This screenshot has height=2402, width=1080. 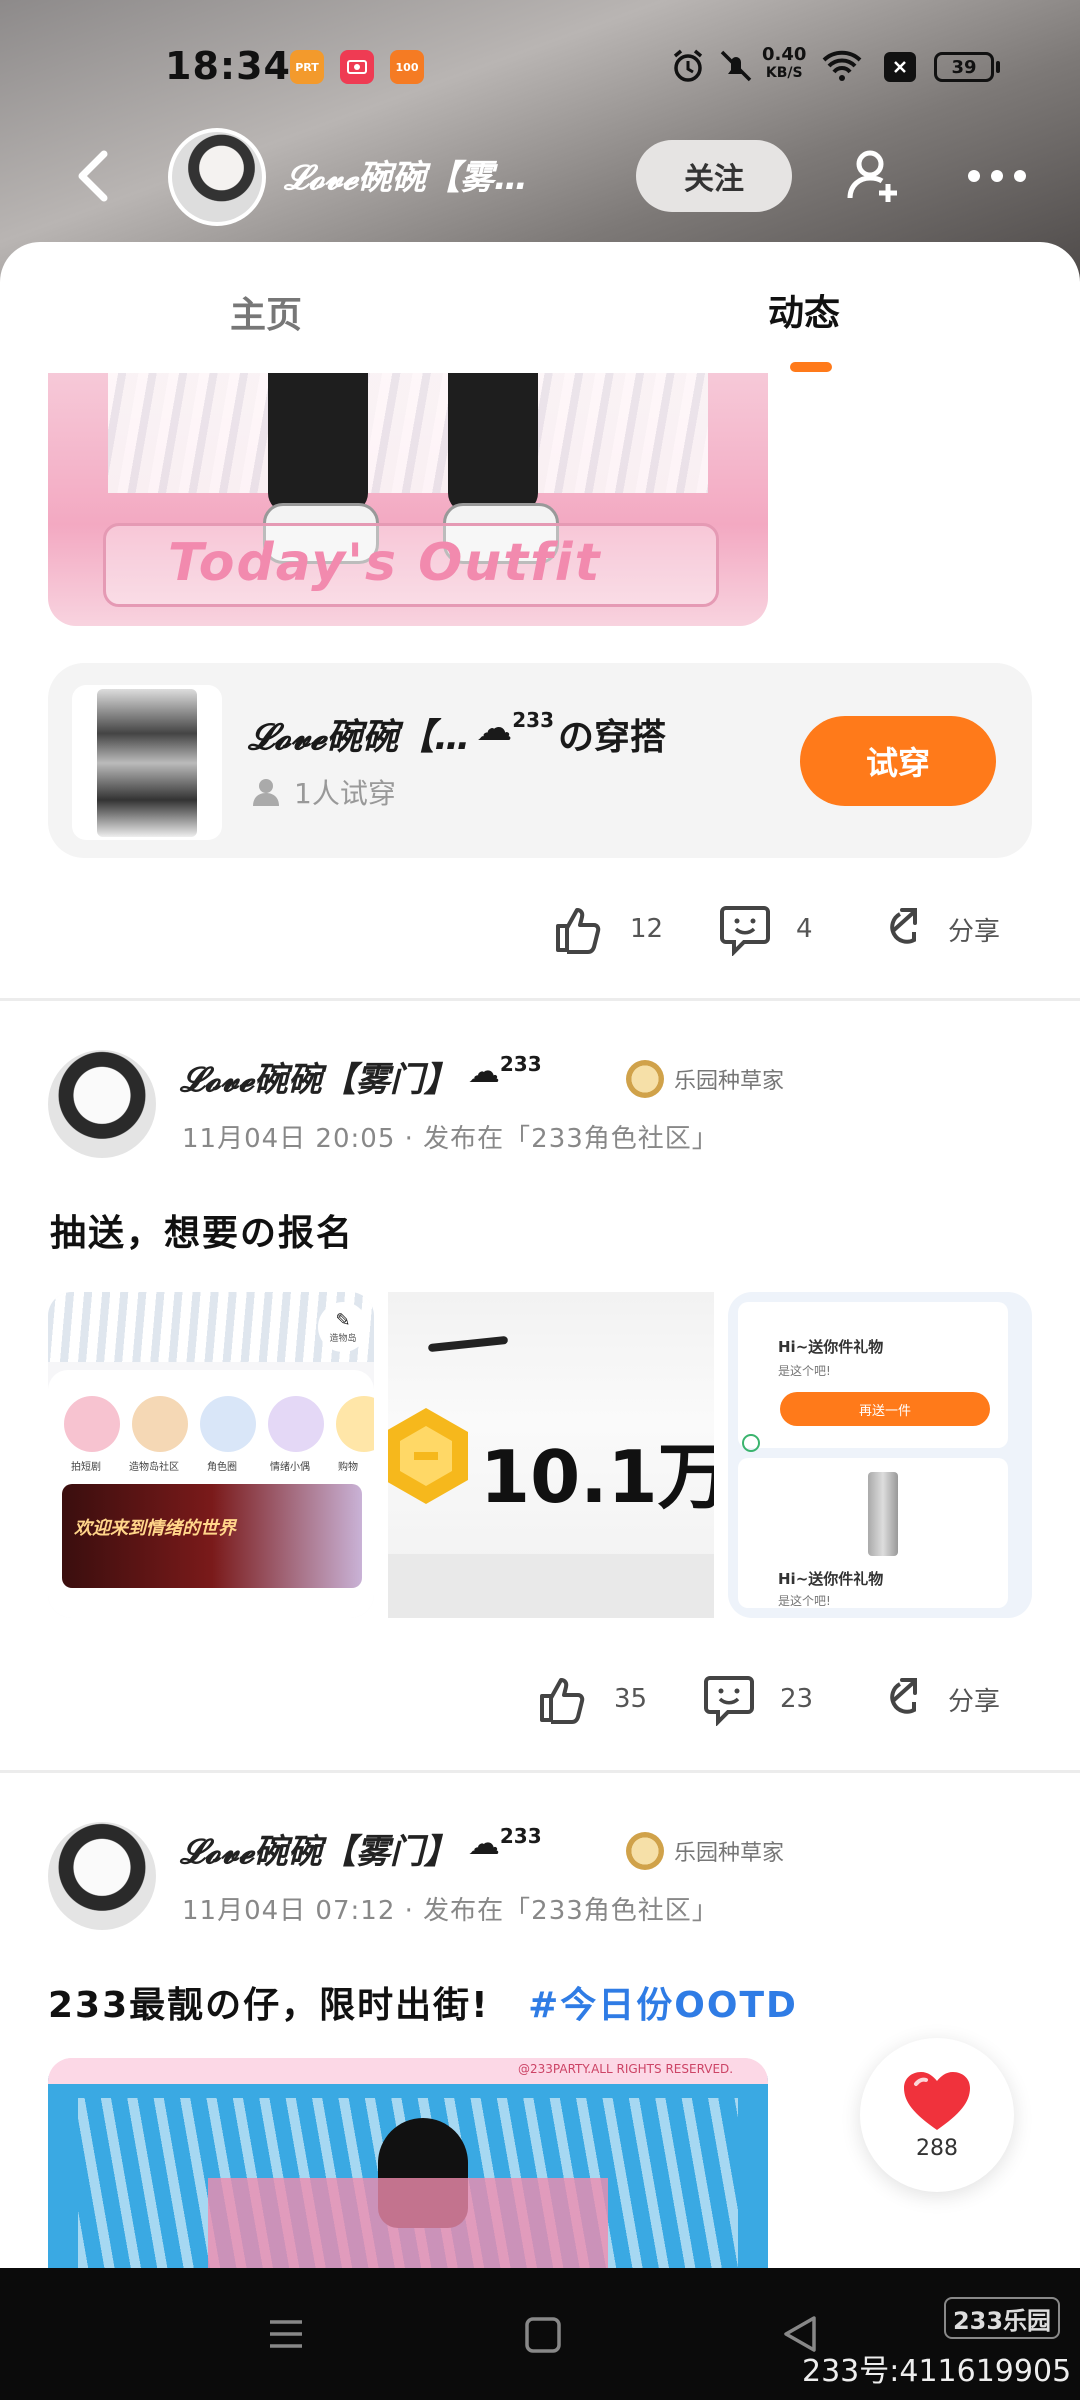 What do you see at coordinates (876, 176) in the screenshot?
I see `add-friend-icon` at bounding box center [876, 176].